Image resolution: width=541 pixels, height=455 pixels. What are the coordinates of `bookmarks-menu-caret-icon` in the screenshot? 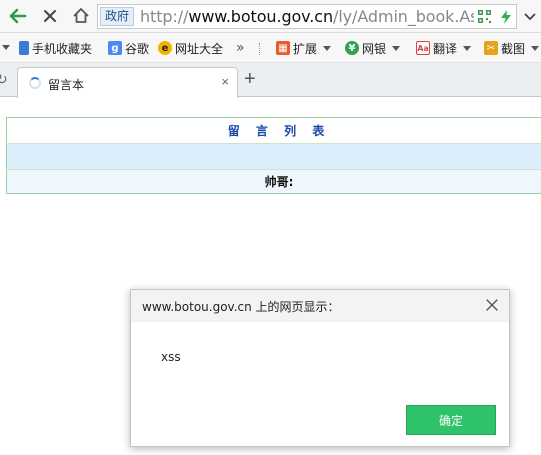 It's located at (6, 47).